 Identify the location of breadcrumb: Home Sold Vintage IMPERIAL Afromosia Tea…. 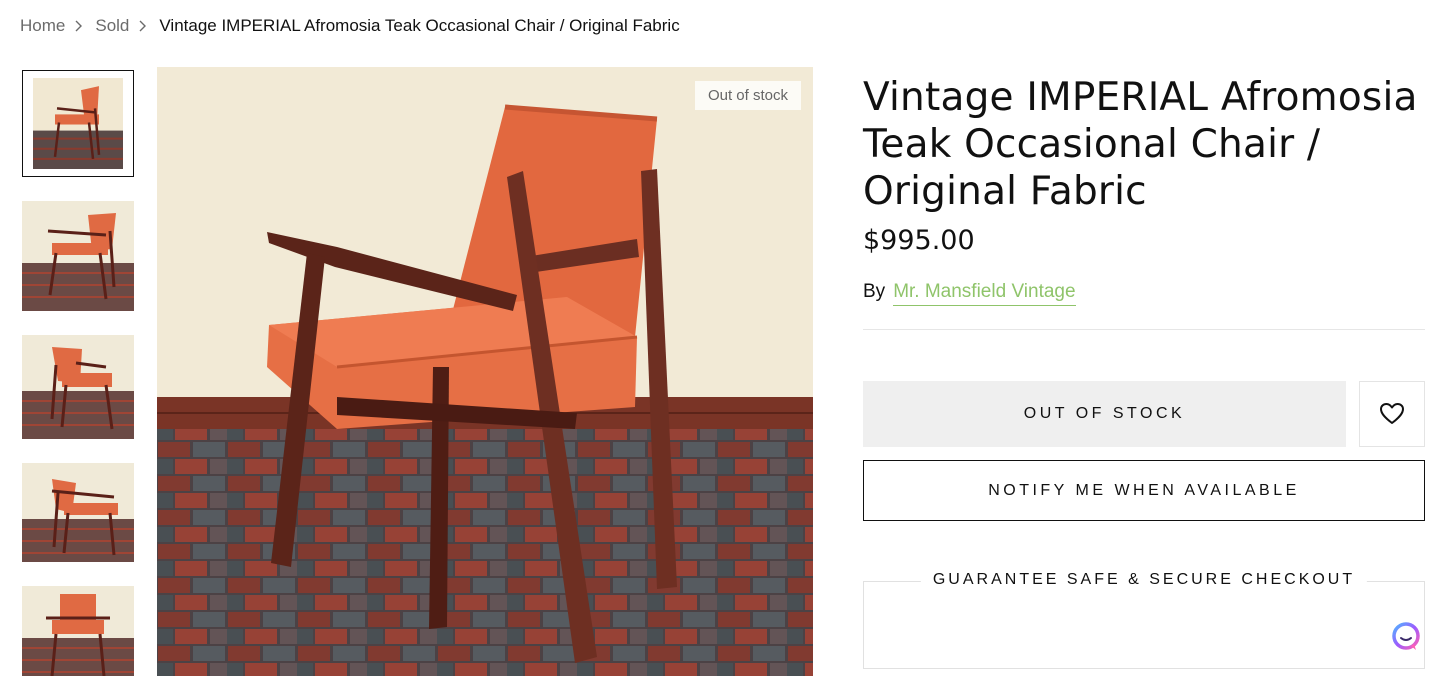
(350, 26).